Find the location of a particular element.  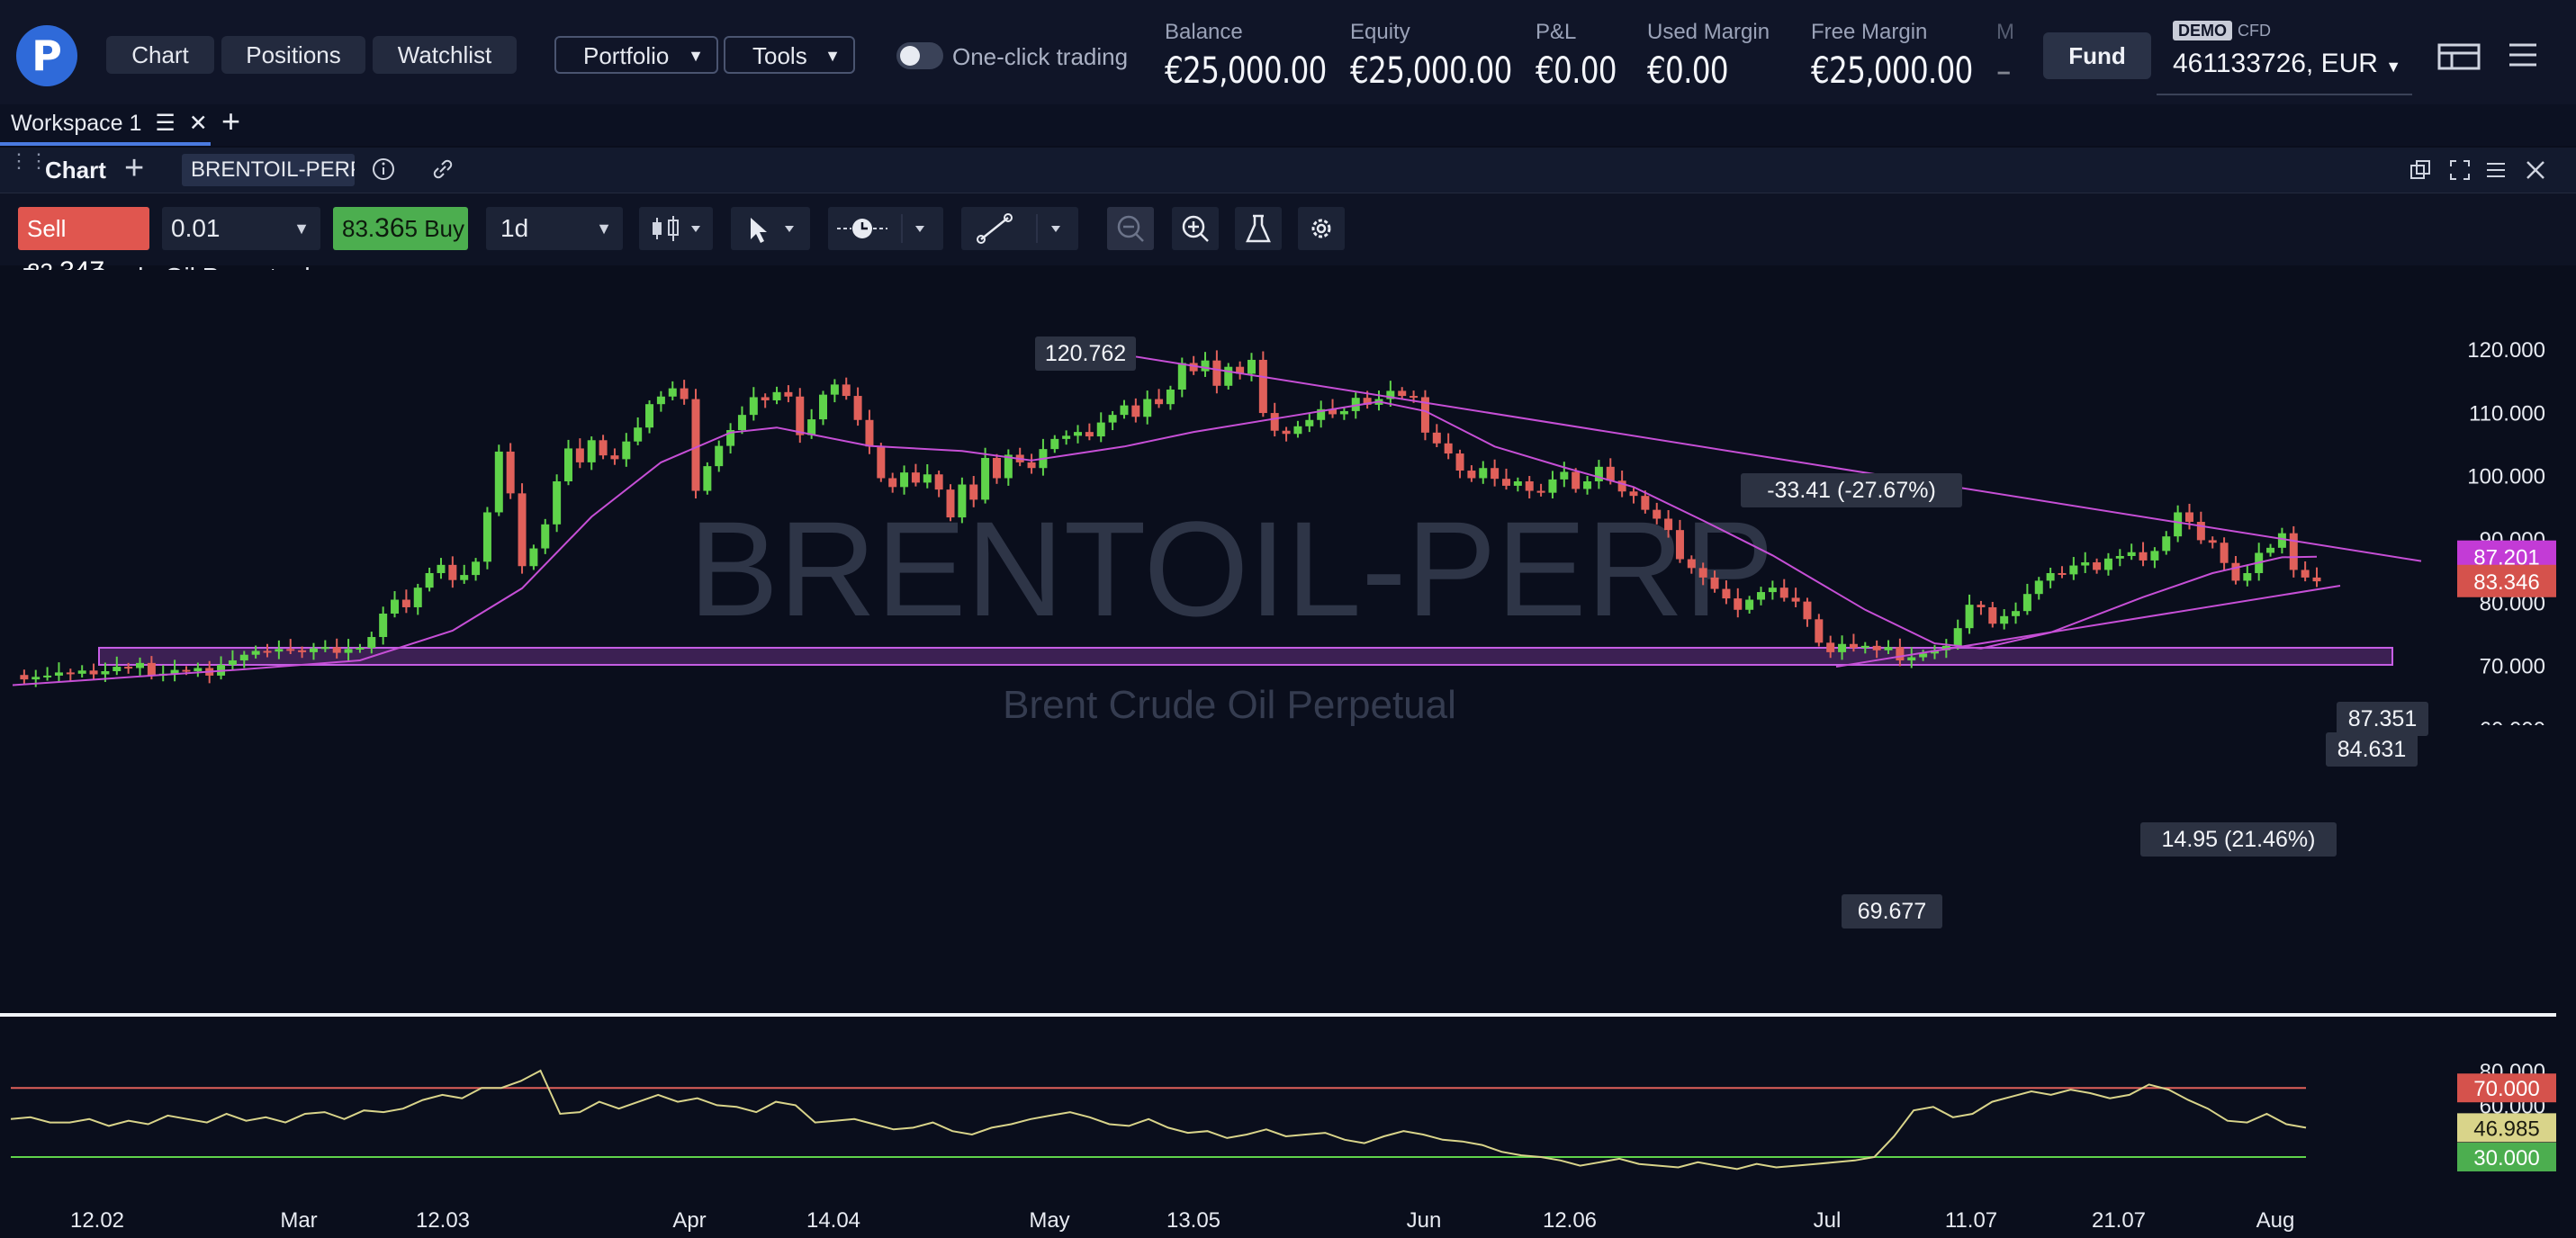

y-tick-label: 100.000 is located at coordinates (2506, 477).